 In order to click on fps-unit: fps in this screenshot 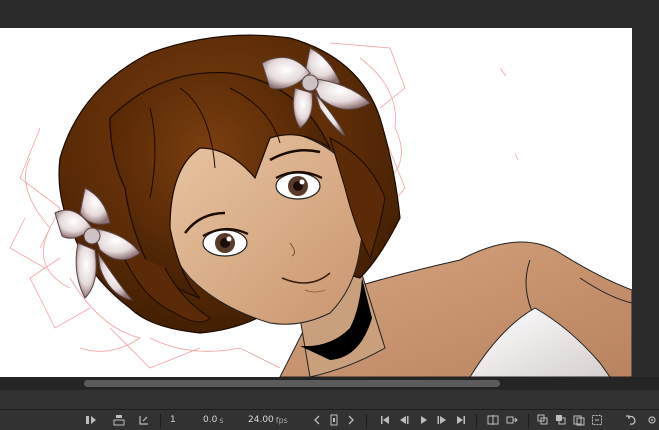, I will do `click(281, 420)`.